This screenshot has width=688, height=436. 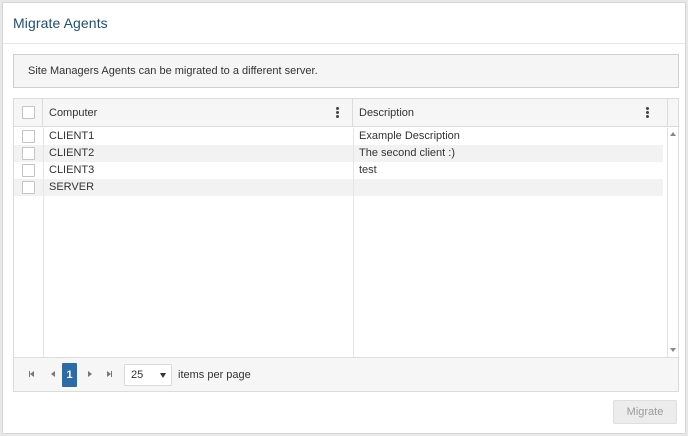 What do you see at coordinates (338, 153) in the screenshot?
I see `table-row: CLIENT2 The second client :)` at bounding box center [338, 153].